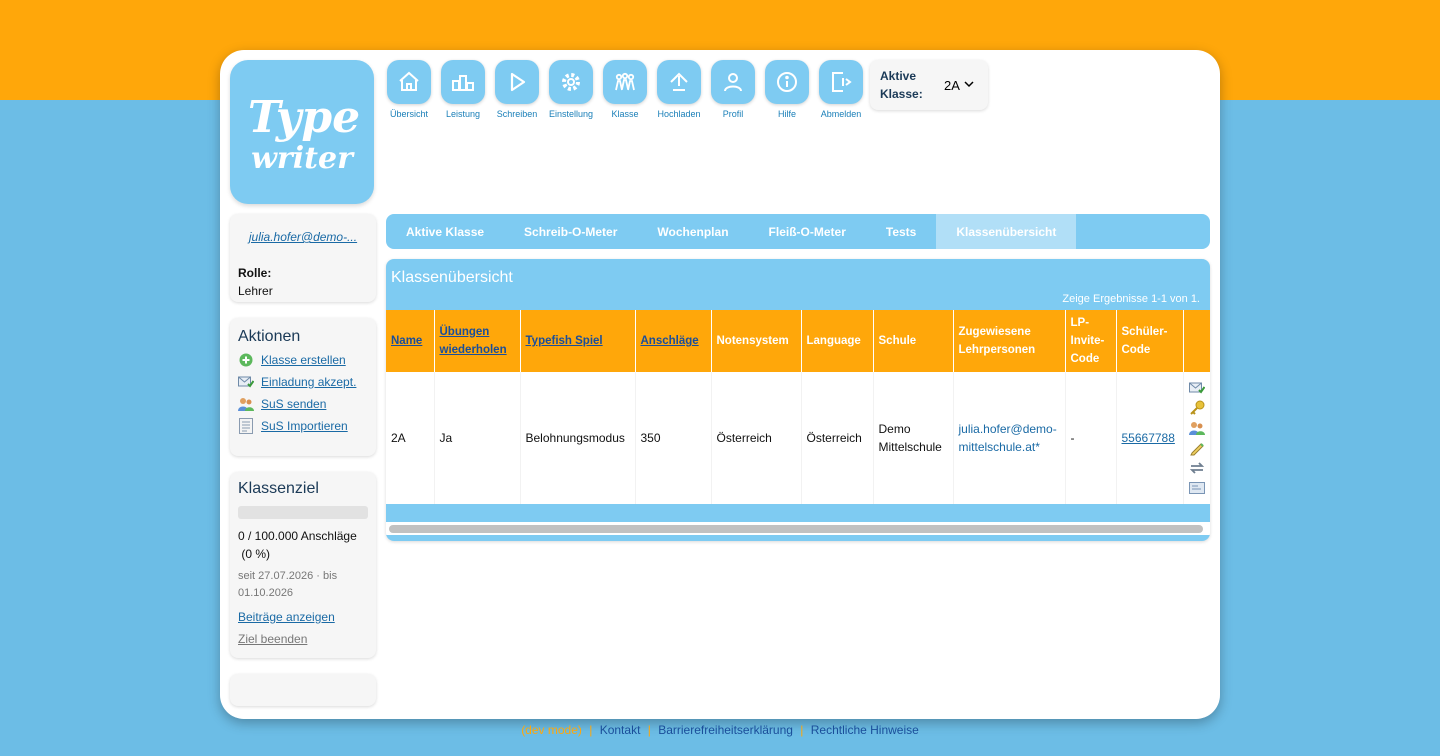 The image size is (1440, 756). Describe the element at coordinates (570, 231) in the screenshot. I see `tab-schreib-o-meter: Schreib-O-Meter` at that location.